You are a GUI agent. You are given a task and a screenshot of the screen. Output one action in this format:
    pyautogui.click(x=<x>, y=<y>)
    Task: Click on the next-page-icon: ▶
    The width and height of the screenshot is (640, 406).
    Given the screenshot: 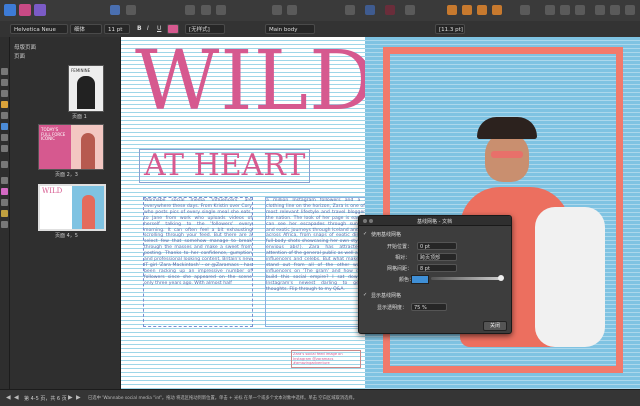 What is the action you would take?
    pyautogui.click(x=70, y=397)
    